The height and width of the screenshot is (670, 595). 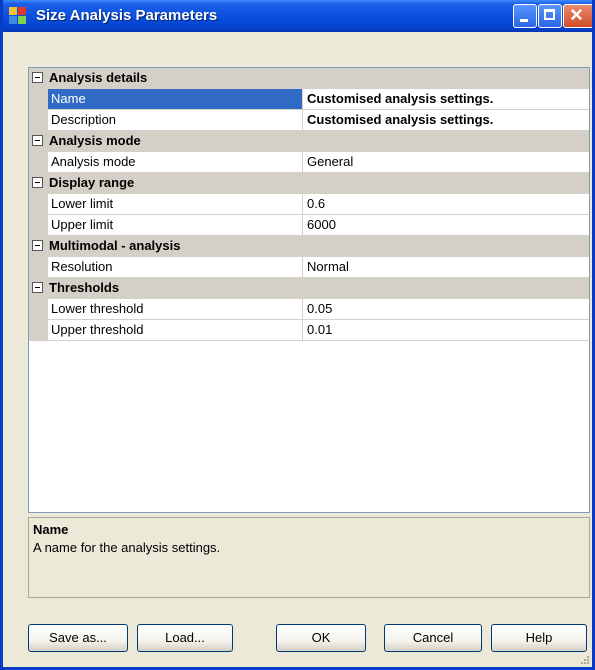 I want to click on property-value: 6000, so click(x=446, y=225).